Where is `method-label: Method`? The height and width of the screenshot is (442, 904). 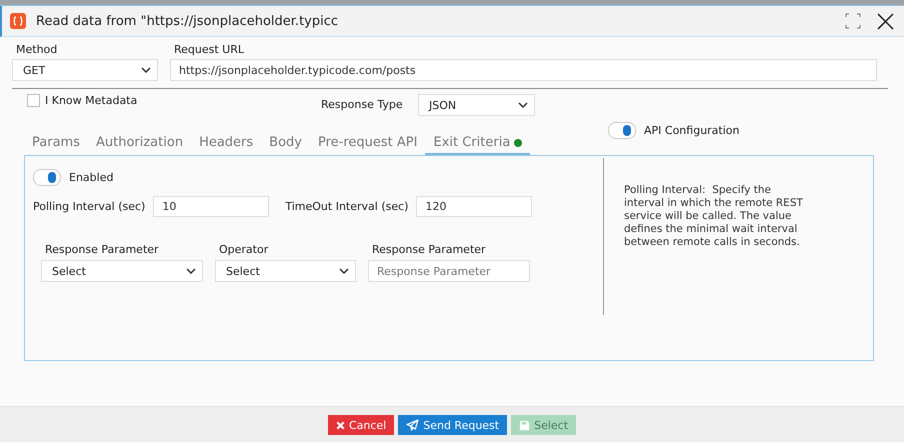 method-label: Method is located at coordinates (36, 49).